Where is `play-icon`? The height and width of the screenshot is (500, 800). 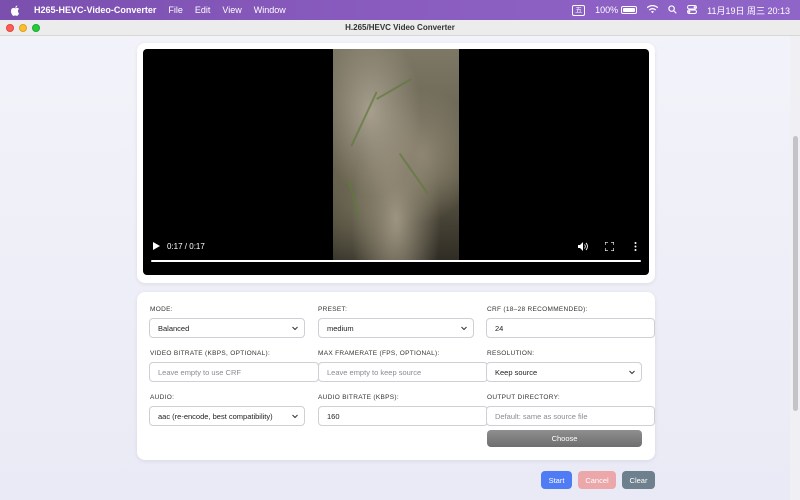 play-icon is located at coordinates (156, 246).